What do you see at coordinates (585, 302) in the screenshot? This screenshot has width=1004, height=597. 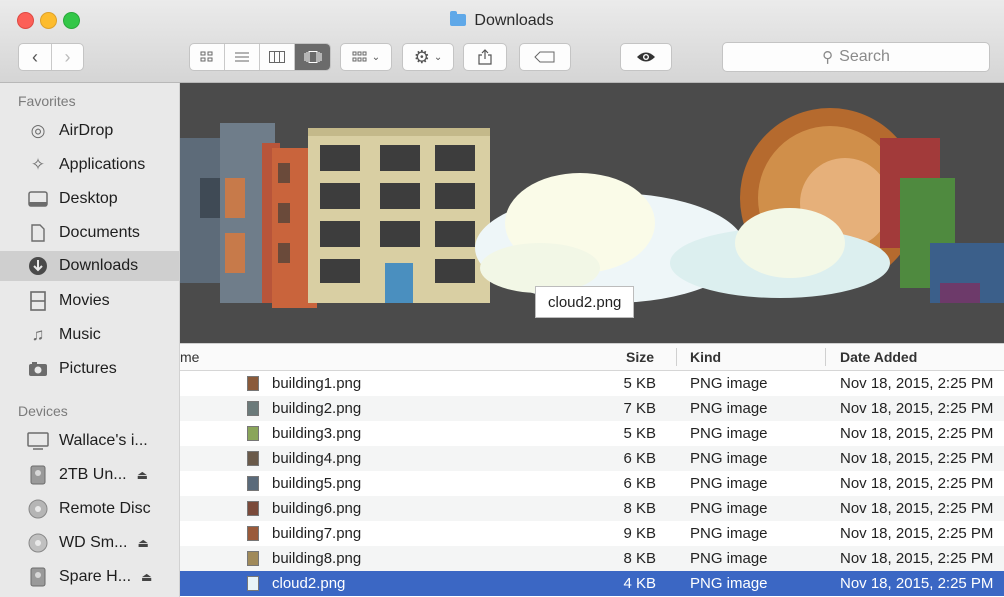 I see `filename-tooltip: cloud2.png` at bounding box center [585, 302].